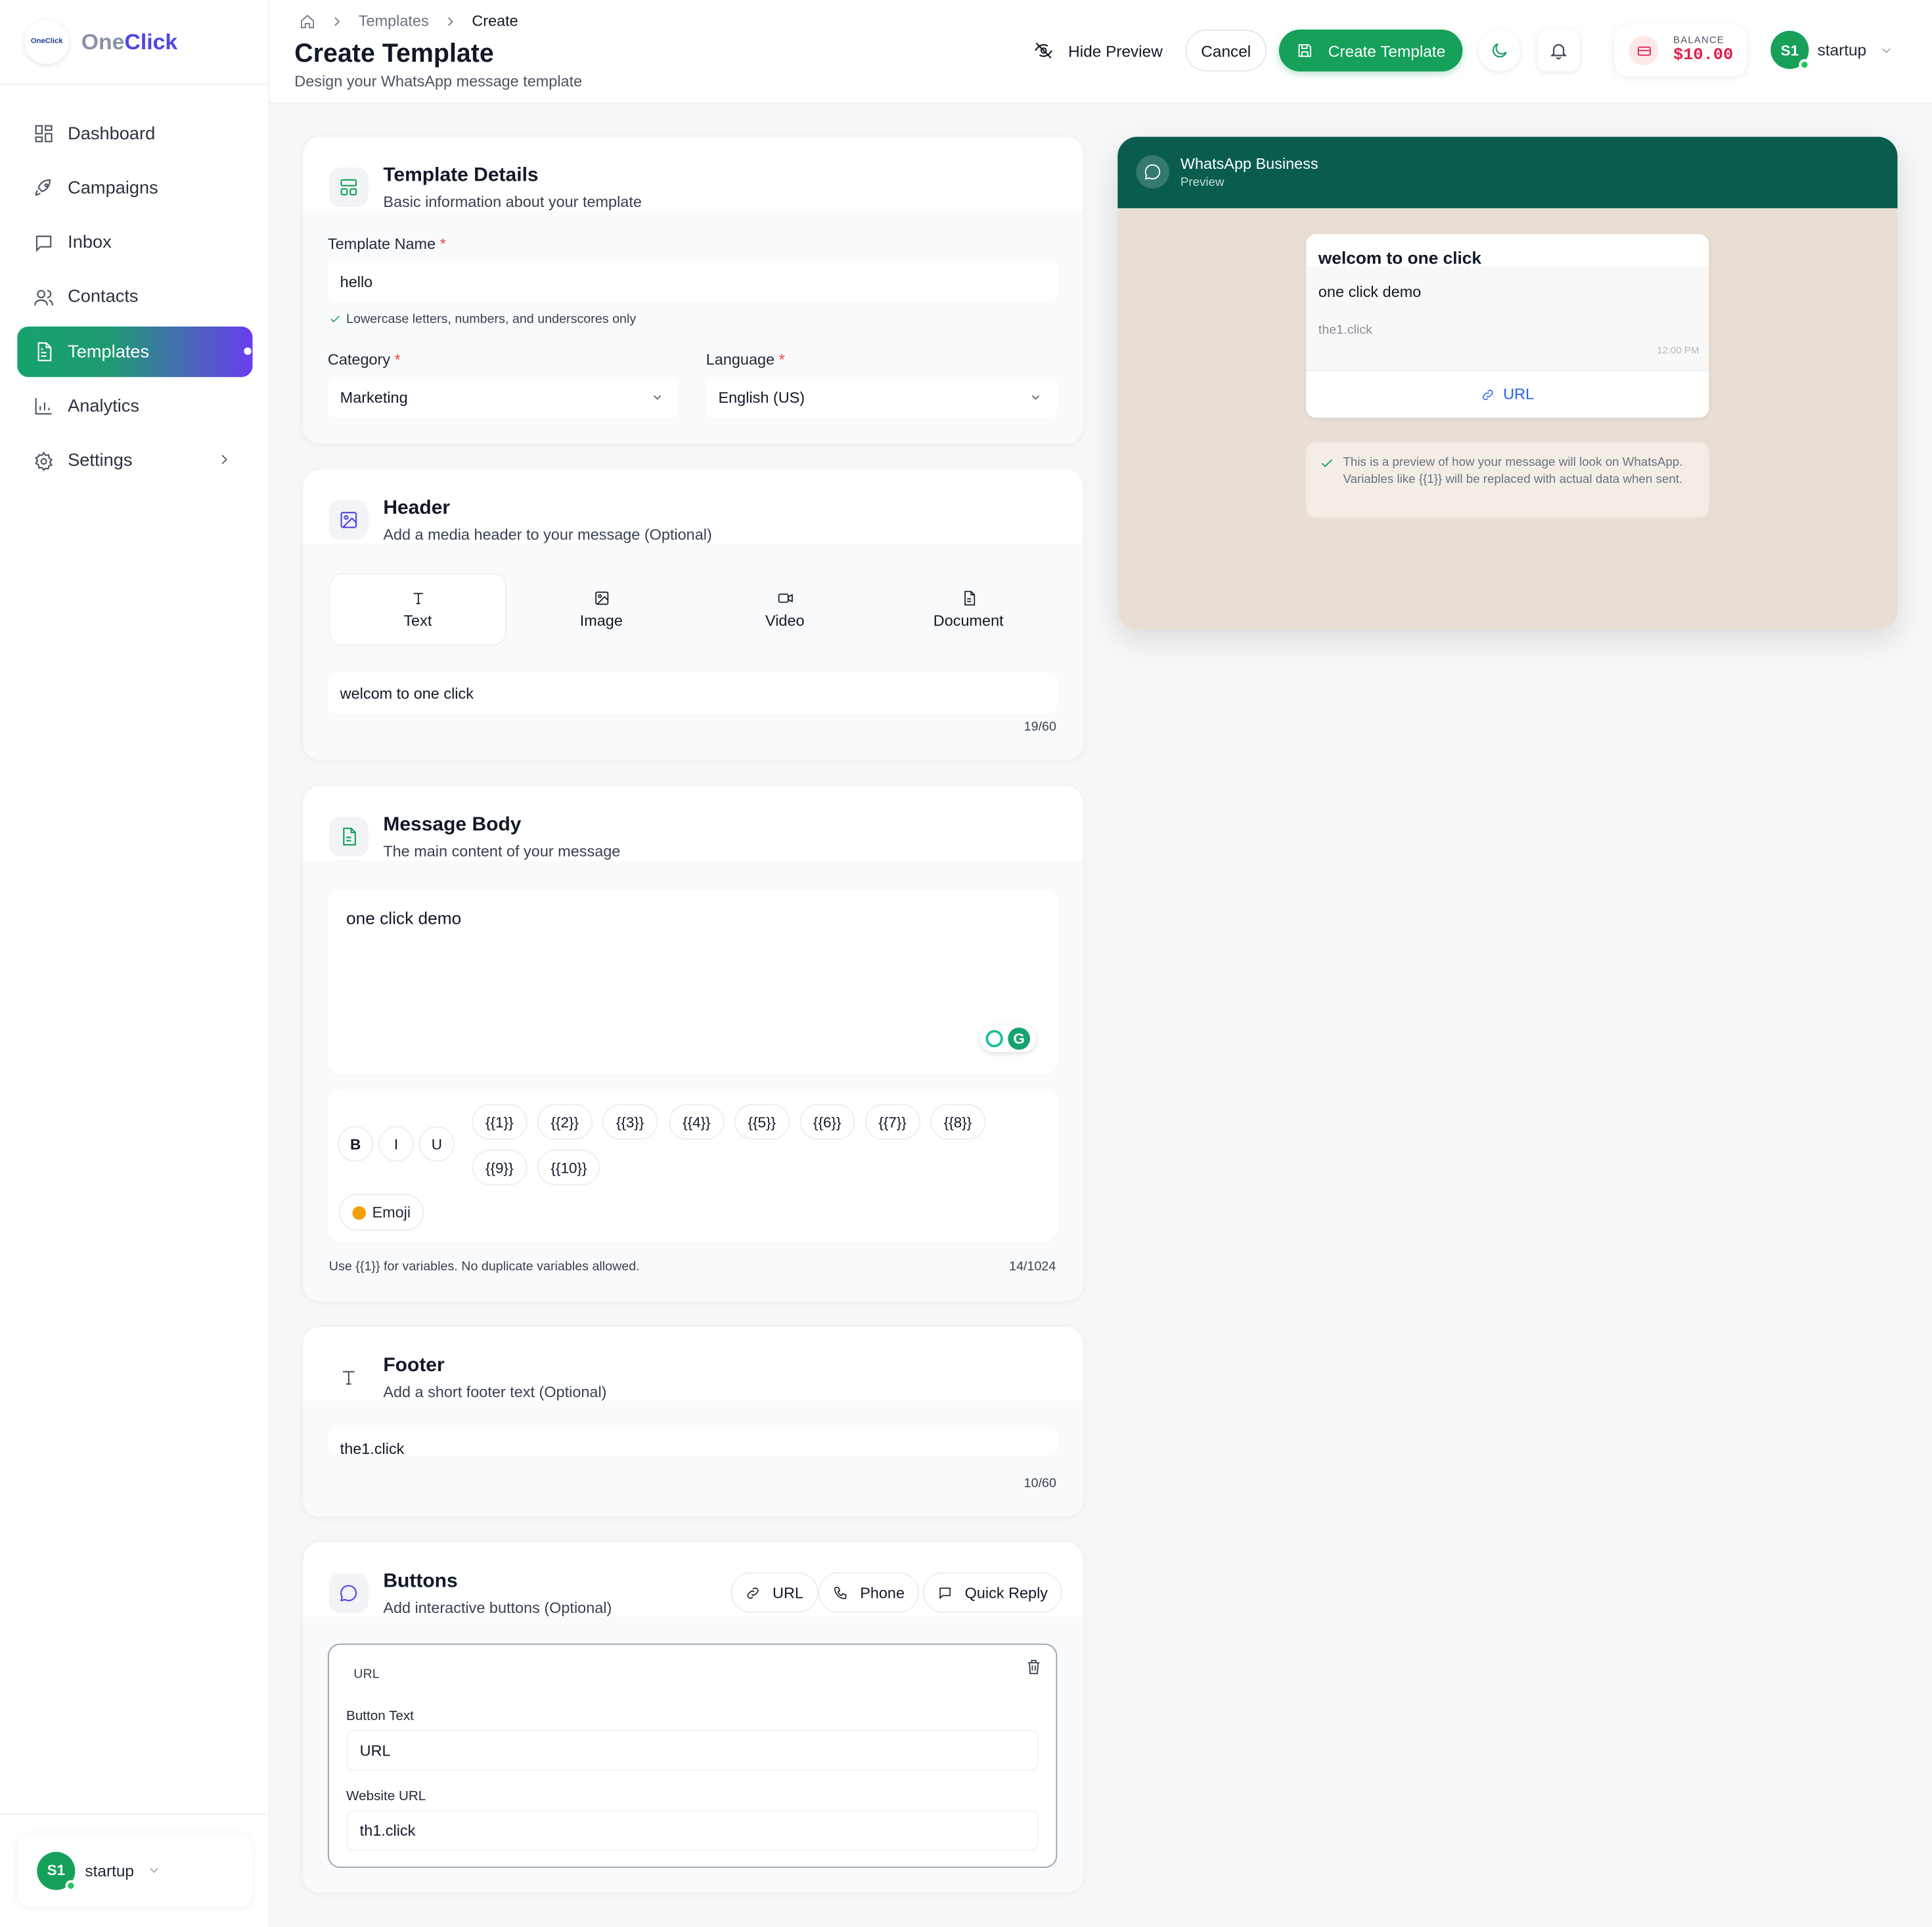 This screenshot has width=1932, height=1927. I want to click on hide-preview-button: Hide Preview, so click(1098, 51).